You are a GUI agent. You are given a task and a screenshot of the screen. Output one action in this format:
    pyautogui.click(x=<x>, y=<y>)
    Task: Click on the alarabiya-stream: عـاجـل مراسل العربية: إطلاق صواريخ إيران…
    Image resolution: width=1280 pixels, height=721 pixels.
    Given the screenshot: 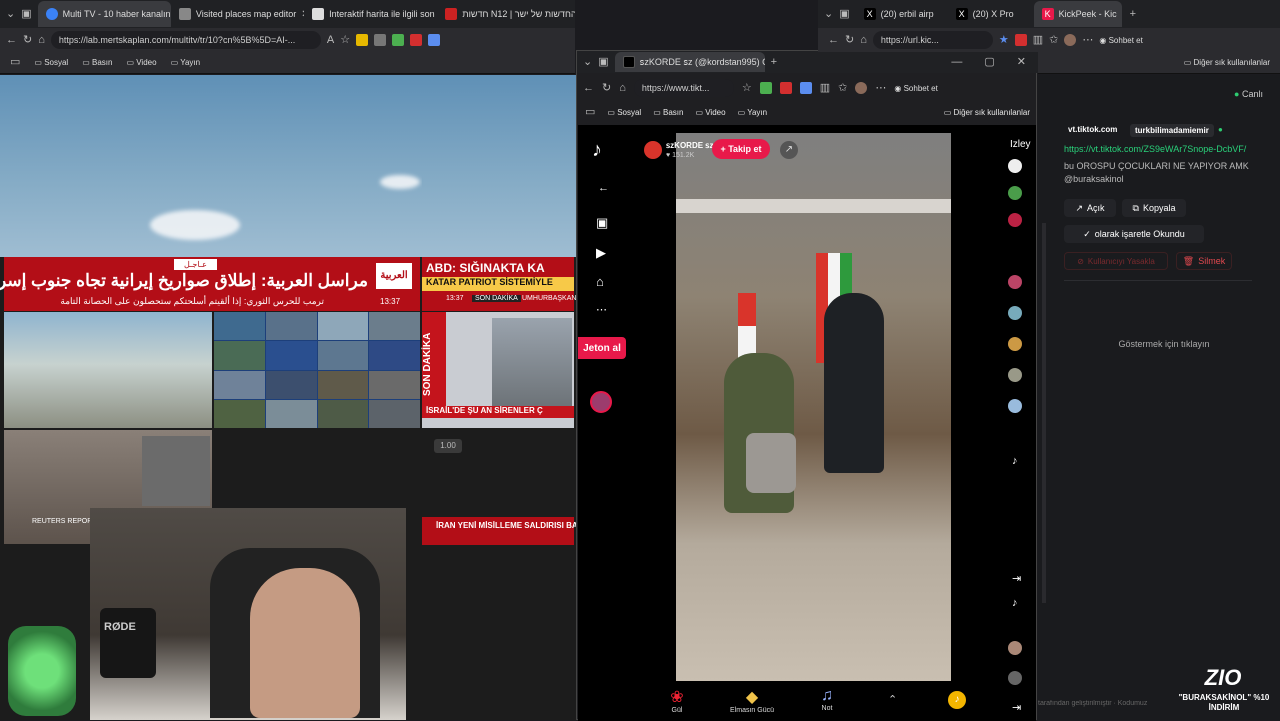 What is the action you would take?
    pyautogui.click(x=210, y=284)
    